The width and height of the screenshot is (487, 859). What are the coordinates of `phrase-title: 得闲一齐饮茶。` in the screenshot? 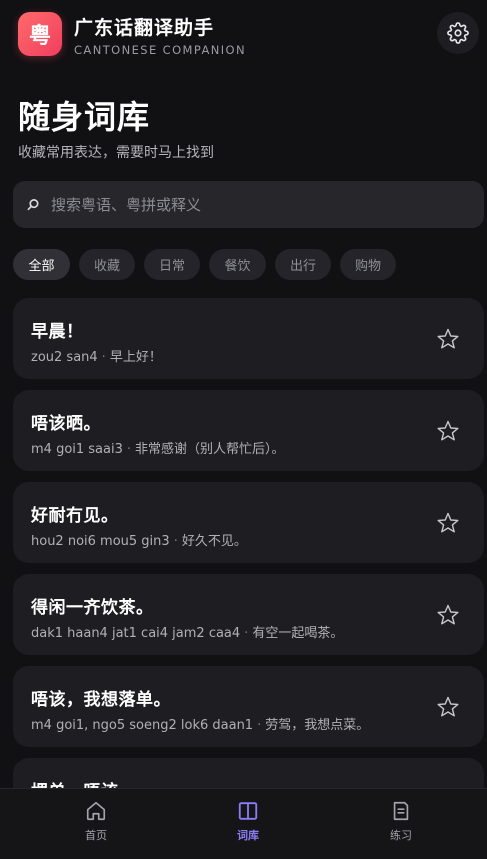 It's located at (92, 608).